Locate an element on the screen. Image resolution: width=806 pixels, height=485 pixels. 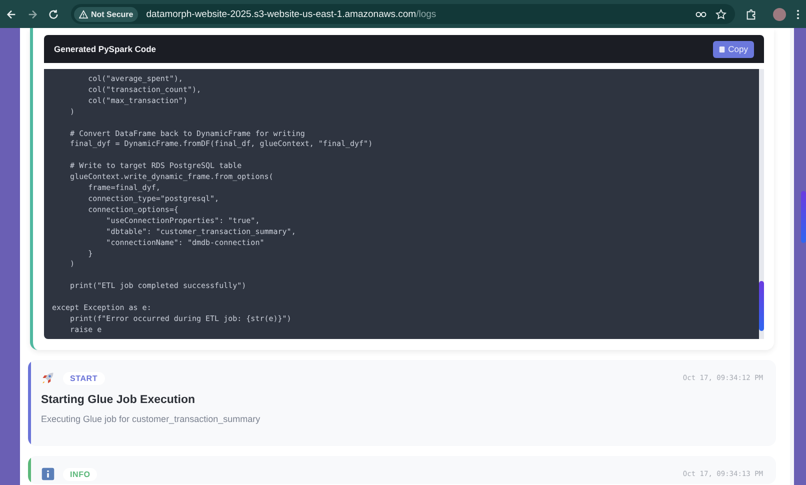
clipboard-icon is located at coordinates (722, 49).